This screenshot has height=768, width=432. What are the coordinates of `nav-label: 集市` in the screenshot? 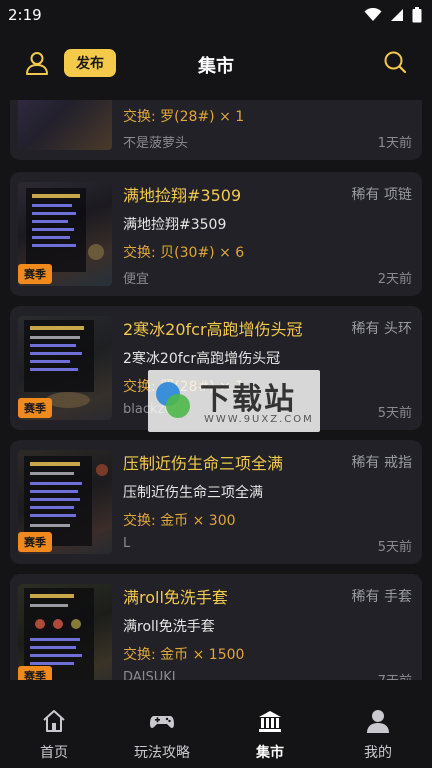 It's located at (270, 753).